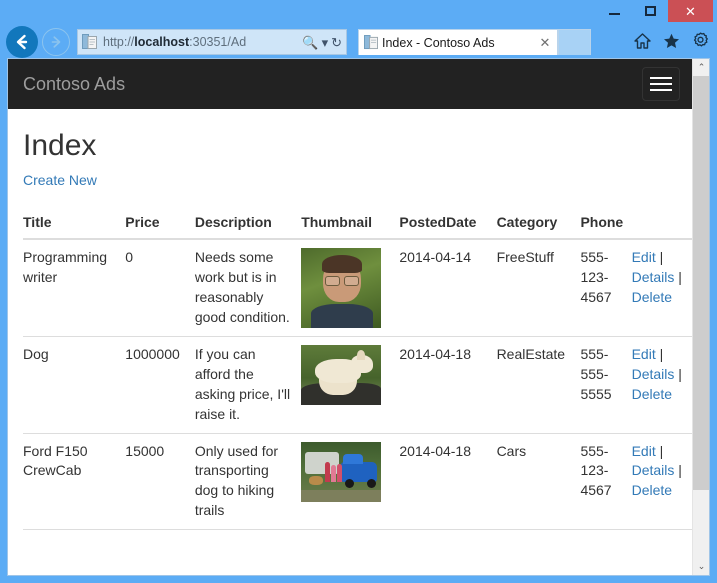  I want to click on search-icon: 🔍, so click(310, 42).